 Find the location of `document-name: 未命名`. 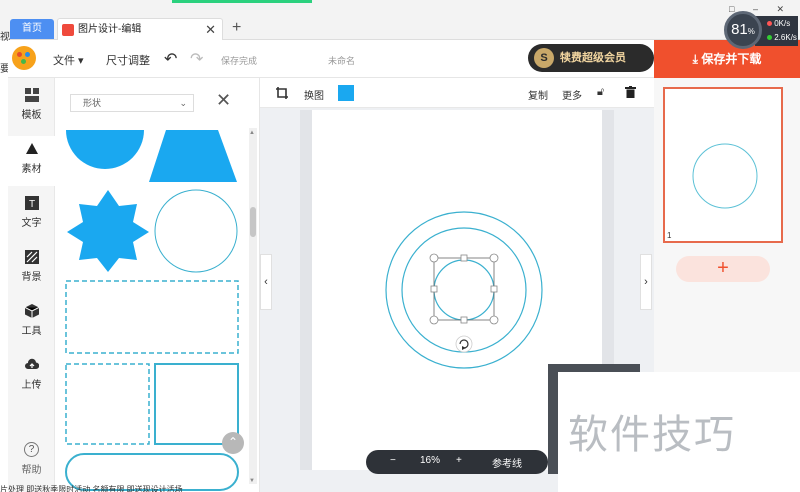

document-name: 未命名 is located at coordinates (341, 60).